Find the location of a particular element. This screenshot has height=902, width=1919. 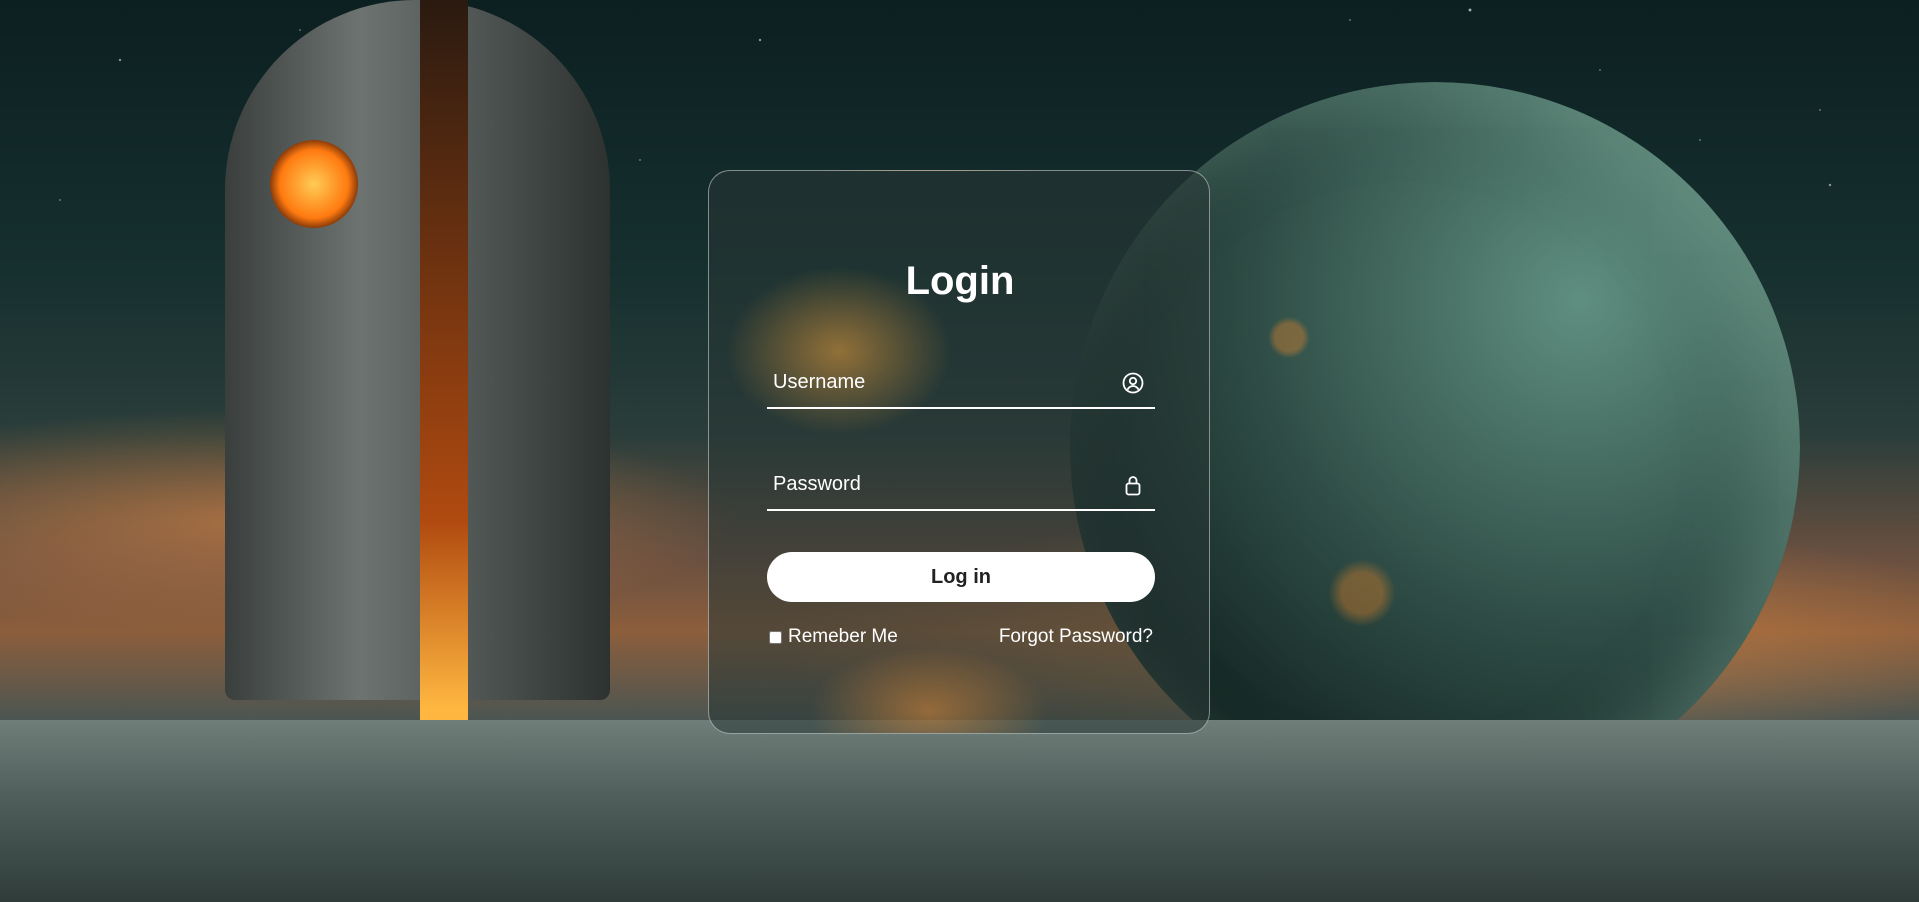

remember-me: Remeber Me is located at coordinates (832, 637).